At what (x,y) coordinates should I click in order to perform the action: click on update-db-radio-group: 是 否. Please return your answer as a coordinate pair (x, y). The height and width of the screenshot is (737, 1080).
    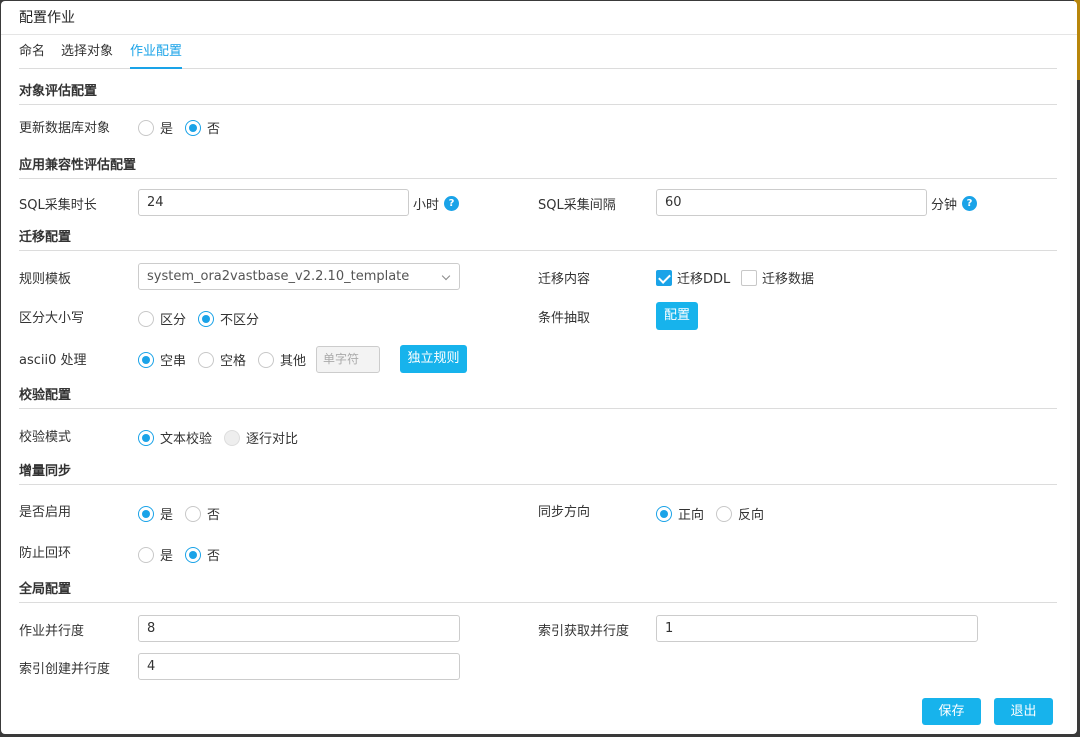
    Looking at the image, I should click on (185, 127).